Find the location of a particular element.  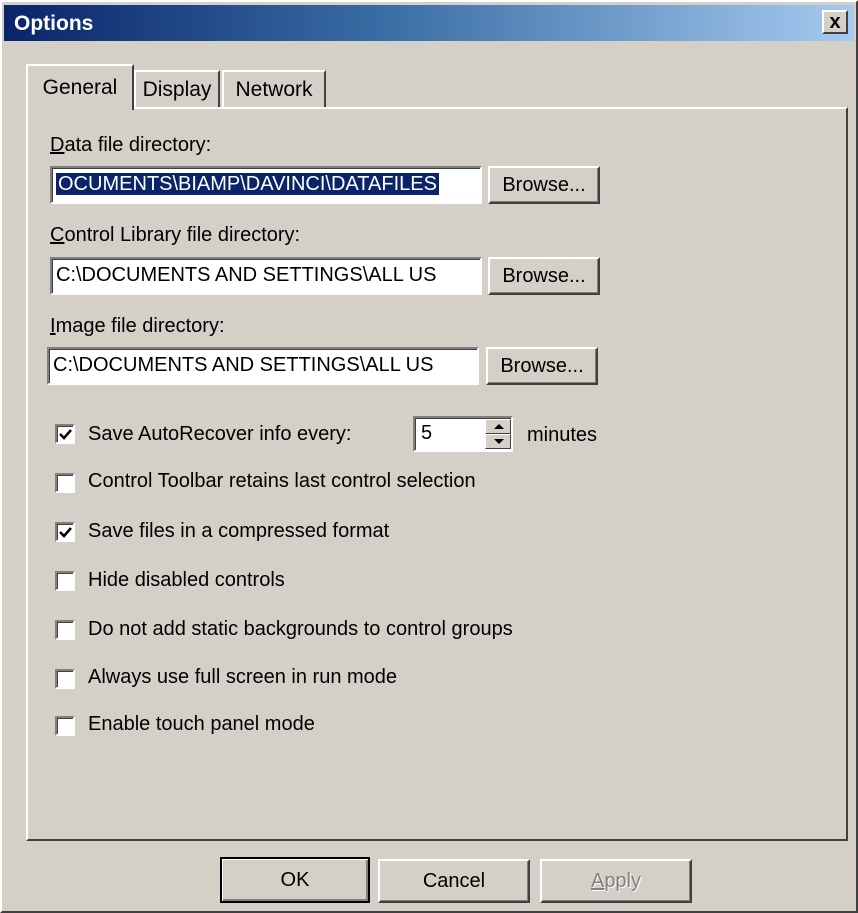

ok-button: OK is located at coordinates (295, 880).